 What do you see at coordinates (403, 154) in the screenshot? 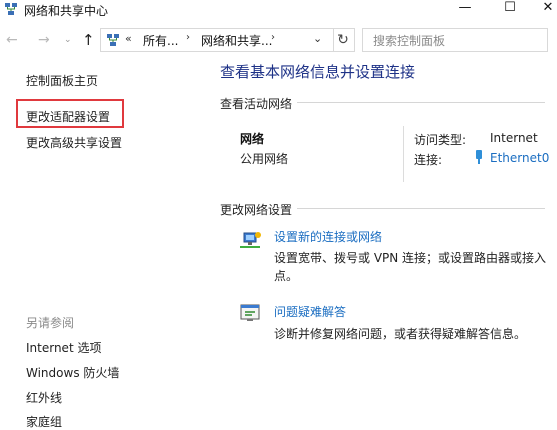
I see `vertical-divider` at bounding box center [403, 154].